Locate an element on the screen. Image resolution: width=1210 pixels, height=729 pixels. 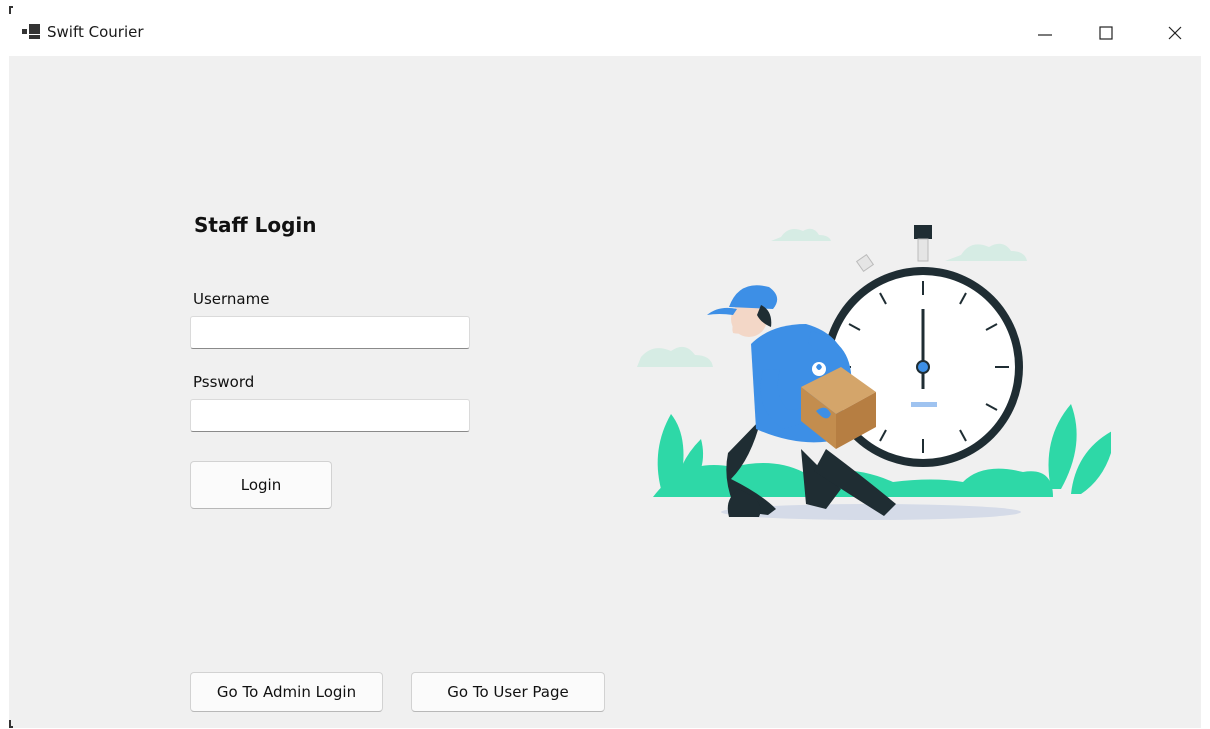
password-label: Pssword is located at coordinates (224, 382).